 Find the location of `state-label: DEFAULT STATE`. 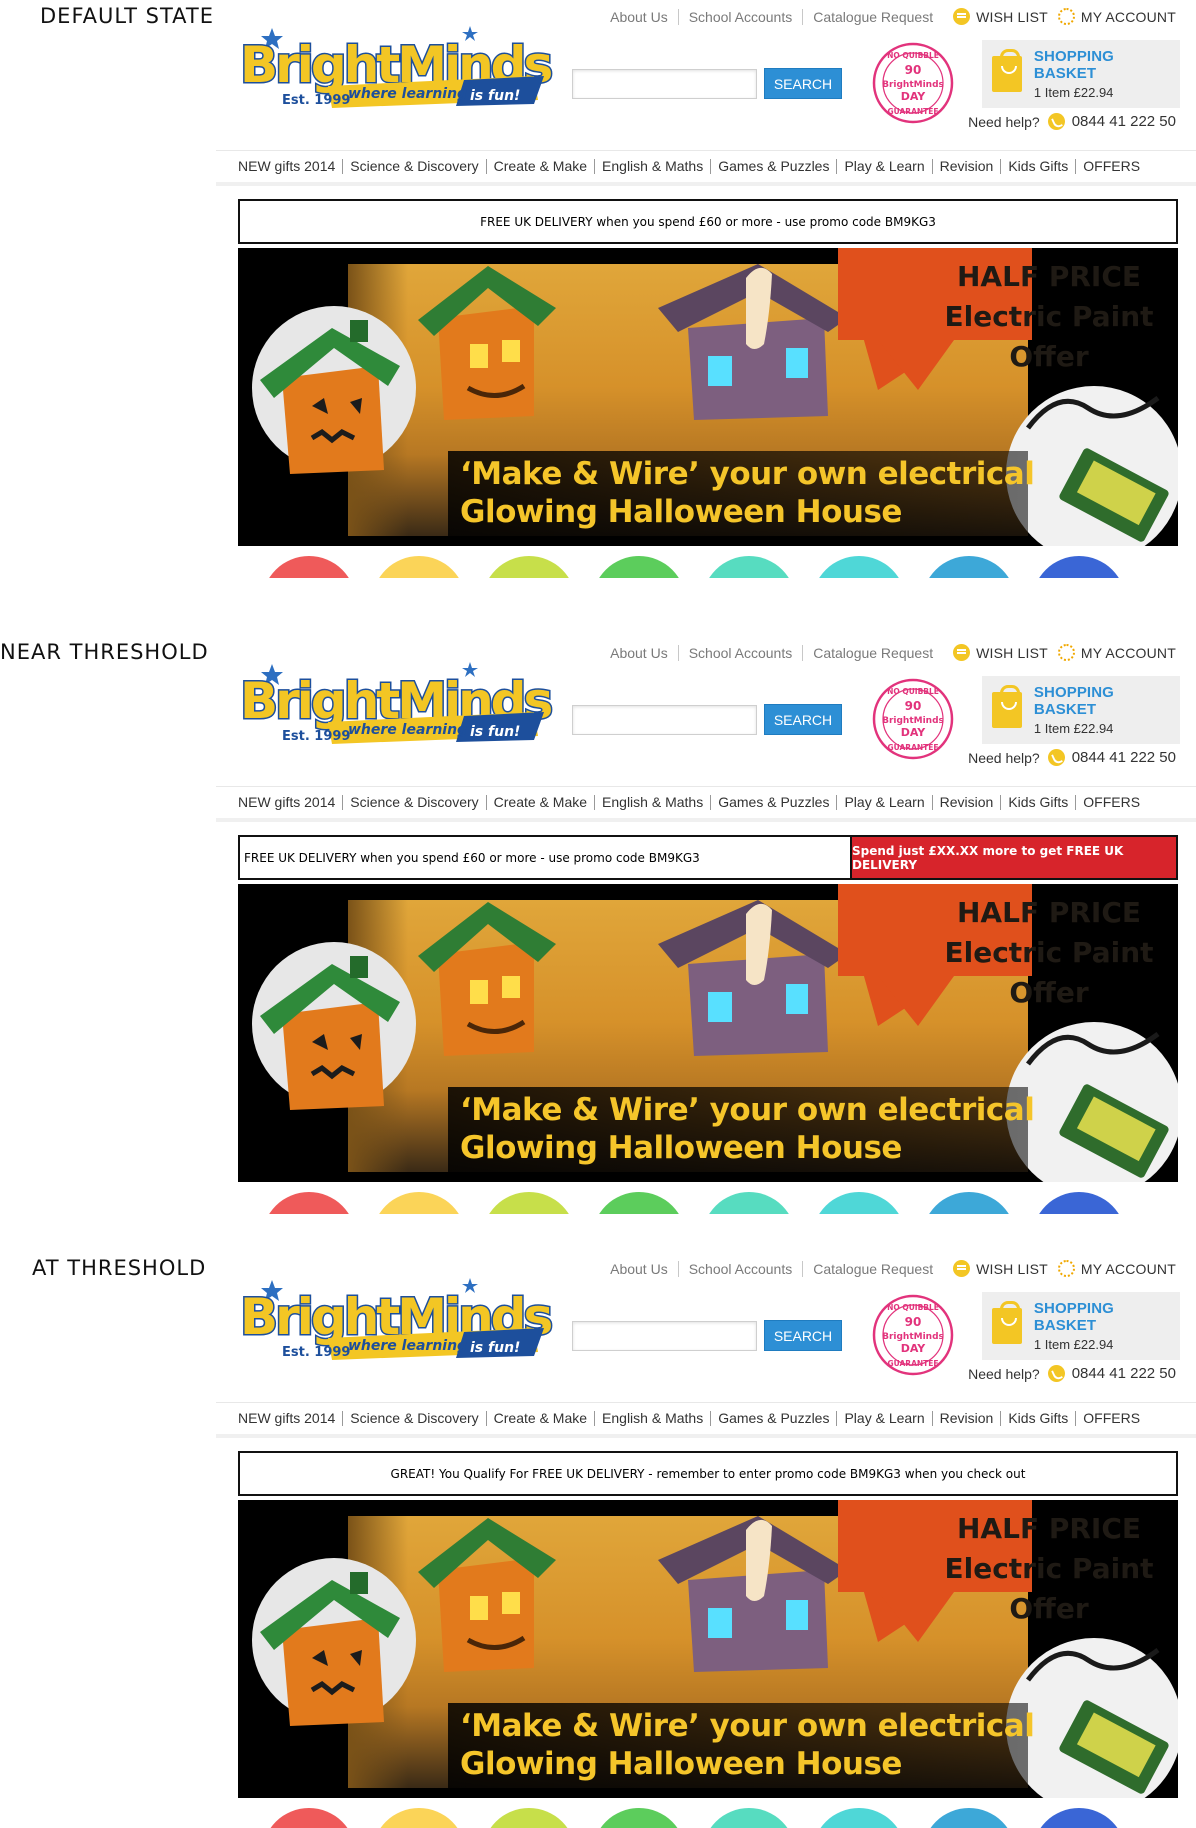

state-label: DEFAULT STATE is located at coordinates (127, 16).